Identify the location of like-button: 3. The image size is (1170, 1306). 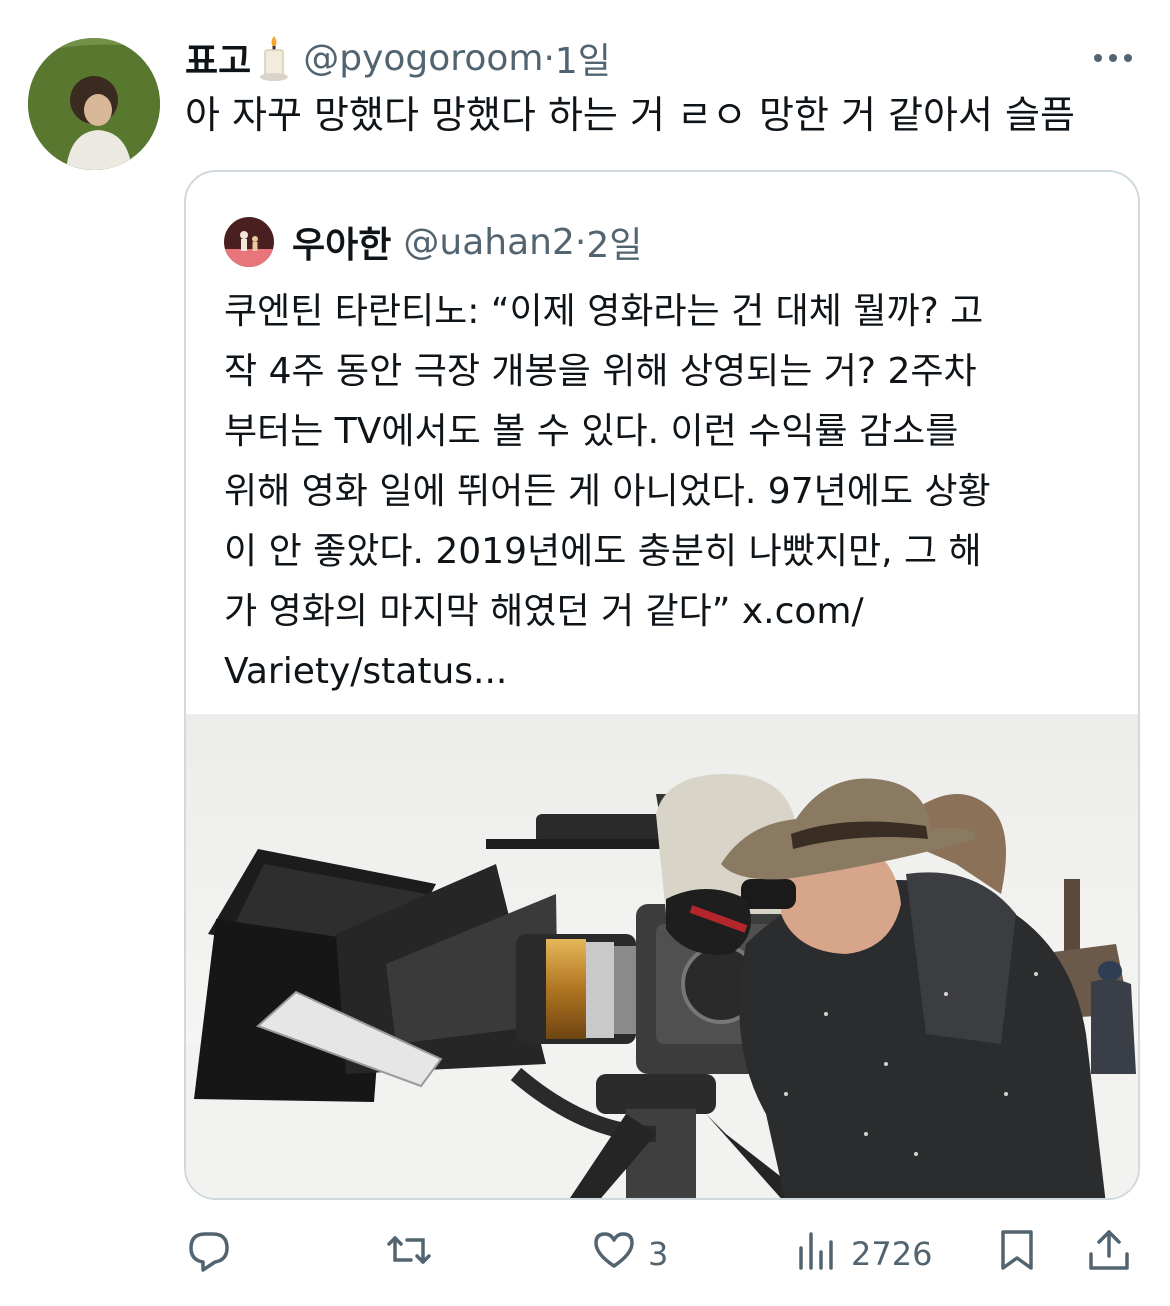
(629, 1254).